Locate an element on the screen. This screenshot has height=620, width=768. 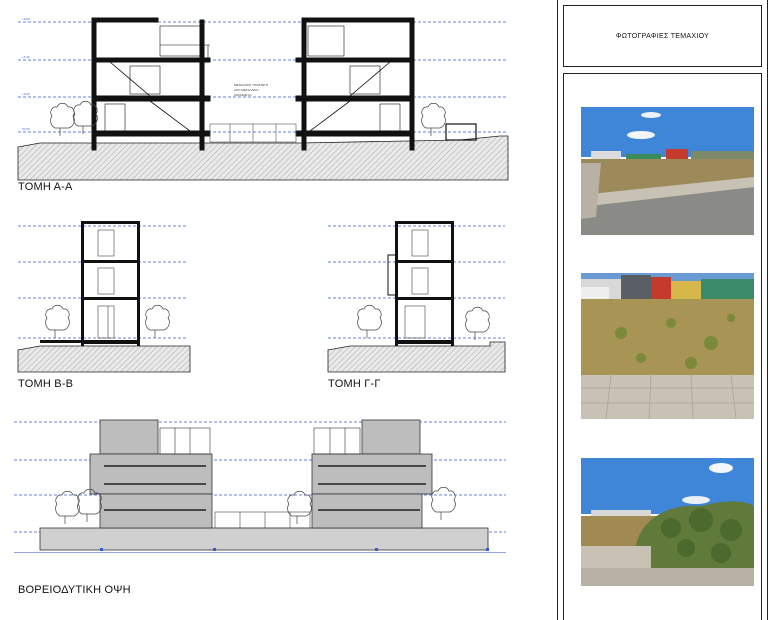
section-gg-title: ΤΟΜΗ Γ-Γ is located at coordinates (354, 384).